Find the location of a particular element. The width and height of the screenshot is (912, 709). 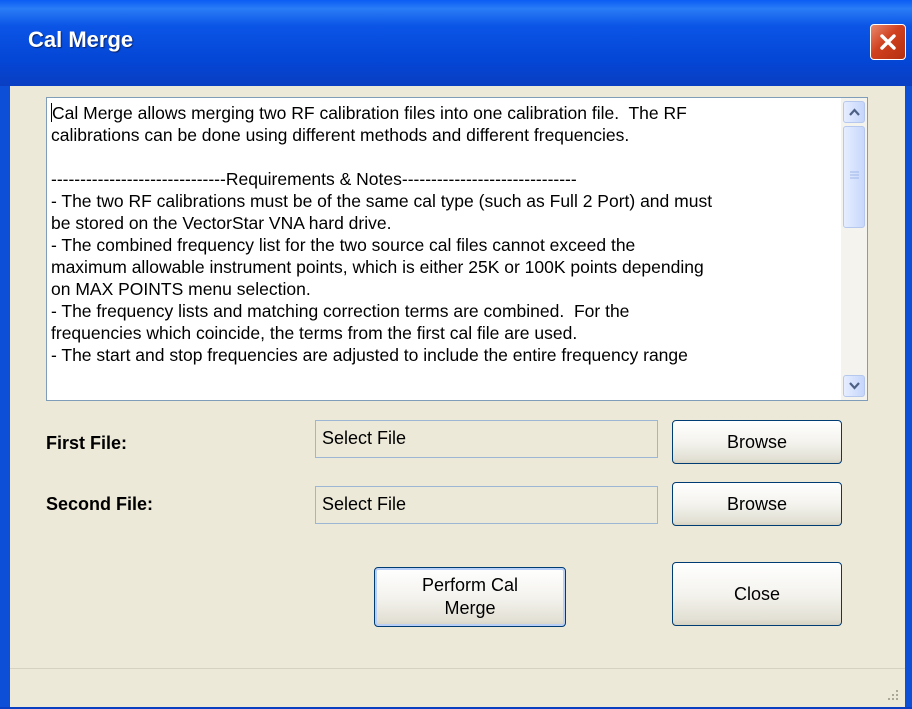

close-x-icon is located at coordinates (888, 42).